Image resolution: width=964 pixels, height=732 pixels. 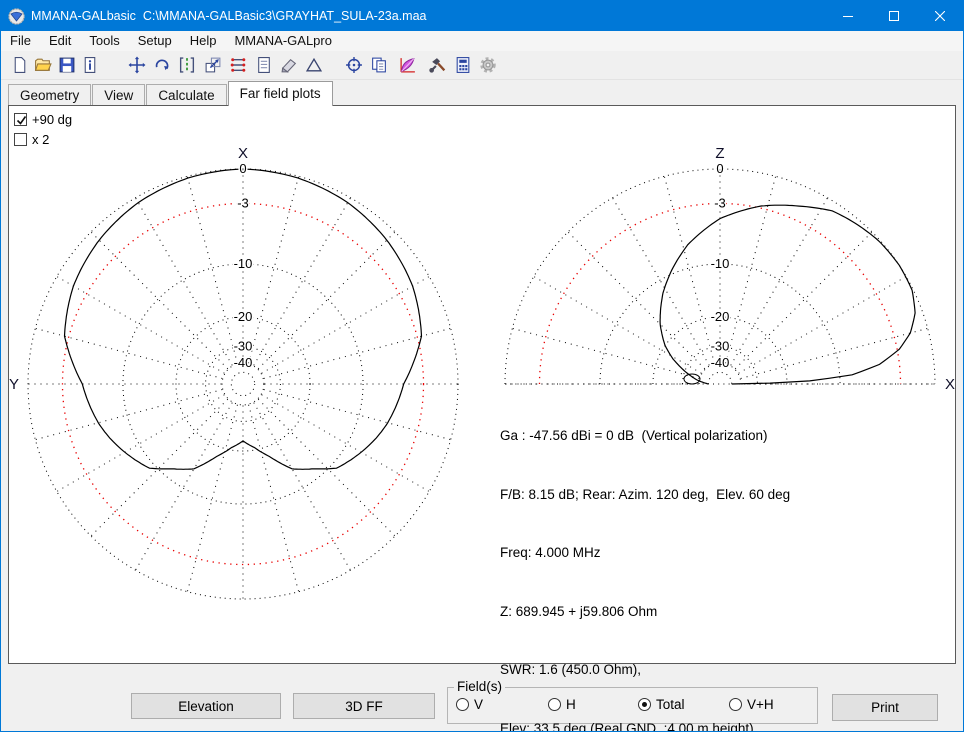 I want to click on elevation-button: Elevation, so click(x=206, y=706).